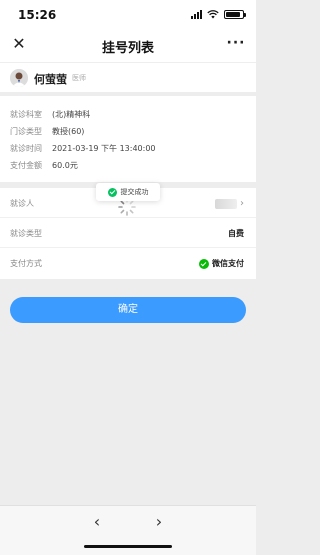 Image resolution: width=320 pixels, height=555 pixels. Describe the element at coordinates (26, 165) in the screenshot. I see `info-label: 支付金额` at that location.